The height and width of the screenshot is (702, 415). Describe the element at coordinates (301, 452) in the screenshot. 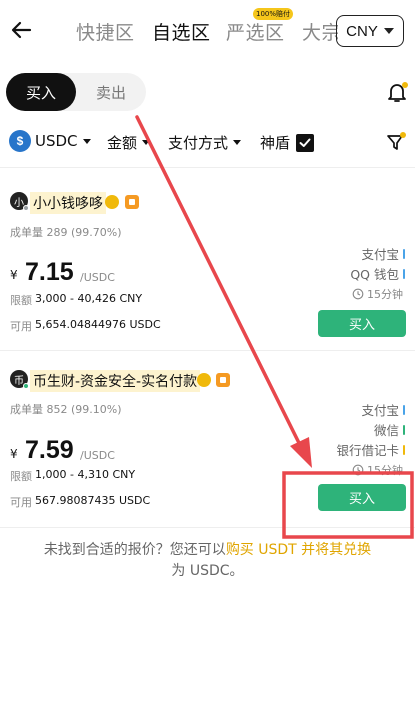

I see `annotation-arrowhead` at that location.